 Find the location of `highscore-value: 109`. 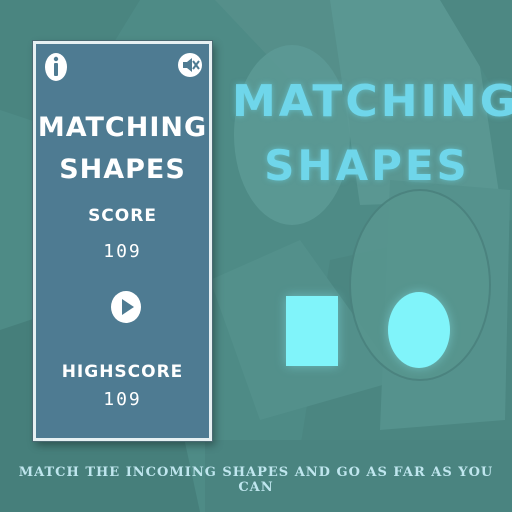

highscore-value: 109 is located at coordinates (122, 399).